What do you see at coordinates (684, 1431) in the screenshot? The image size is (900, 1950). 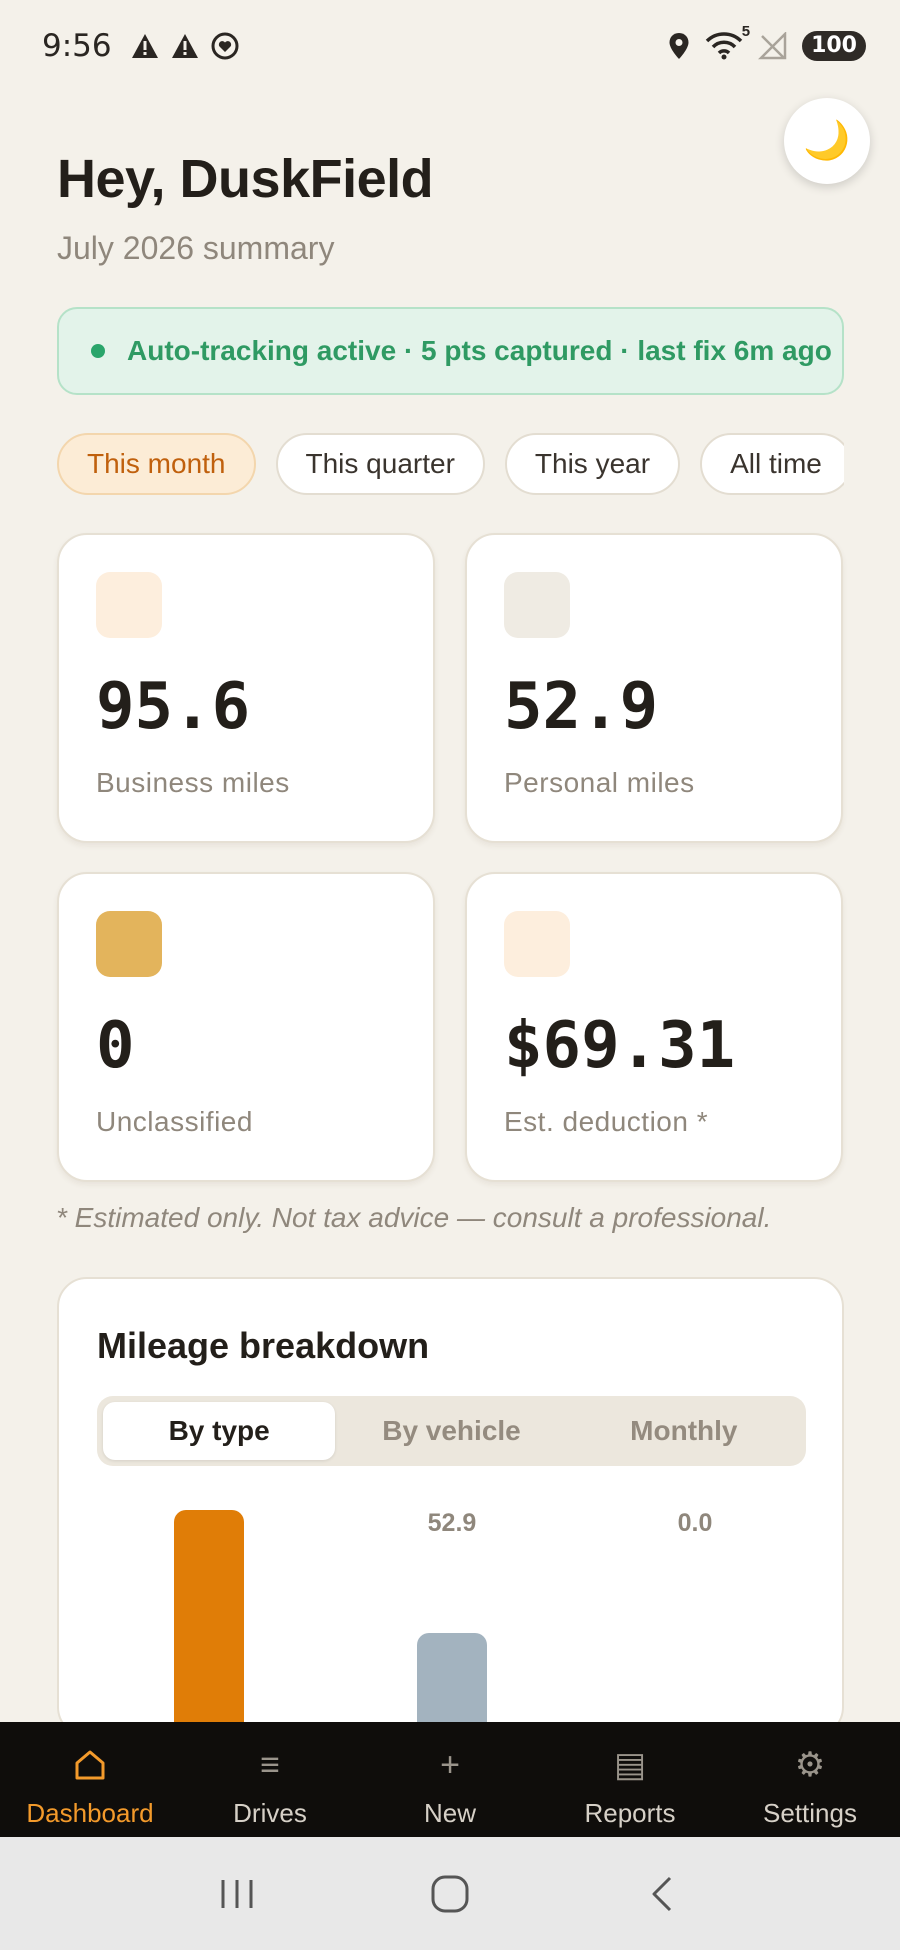 I see `tab-monthly: Monthly` at bounding box center [684, 1431].